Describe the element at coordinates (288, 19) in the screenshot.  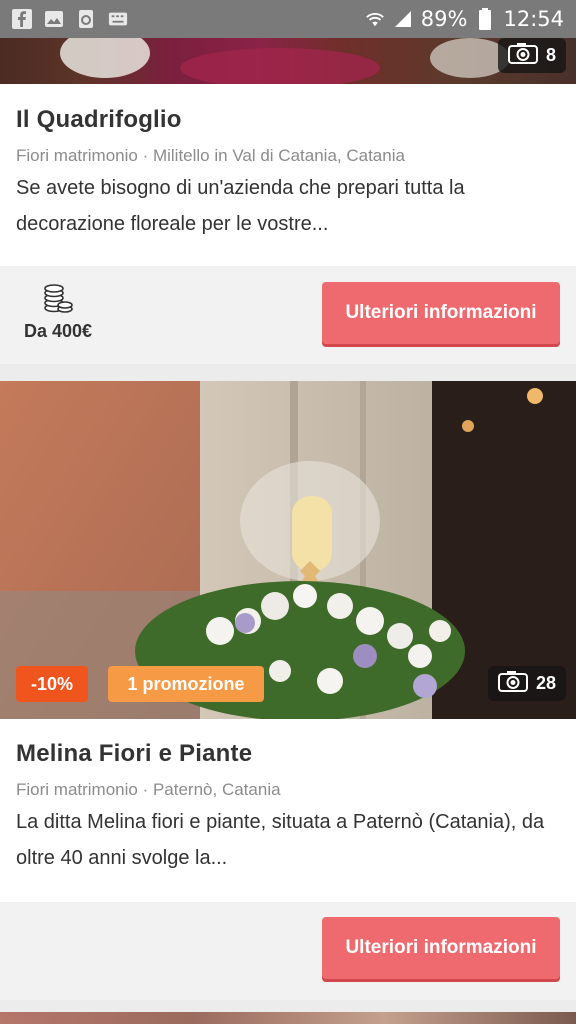
I see `status-bar: 89% 12:54` at that location.